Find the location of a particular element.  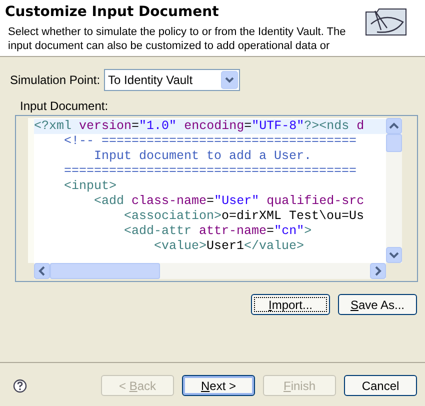

field-label: Simulation Point: is located at coordinates (55, 80).